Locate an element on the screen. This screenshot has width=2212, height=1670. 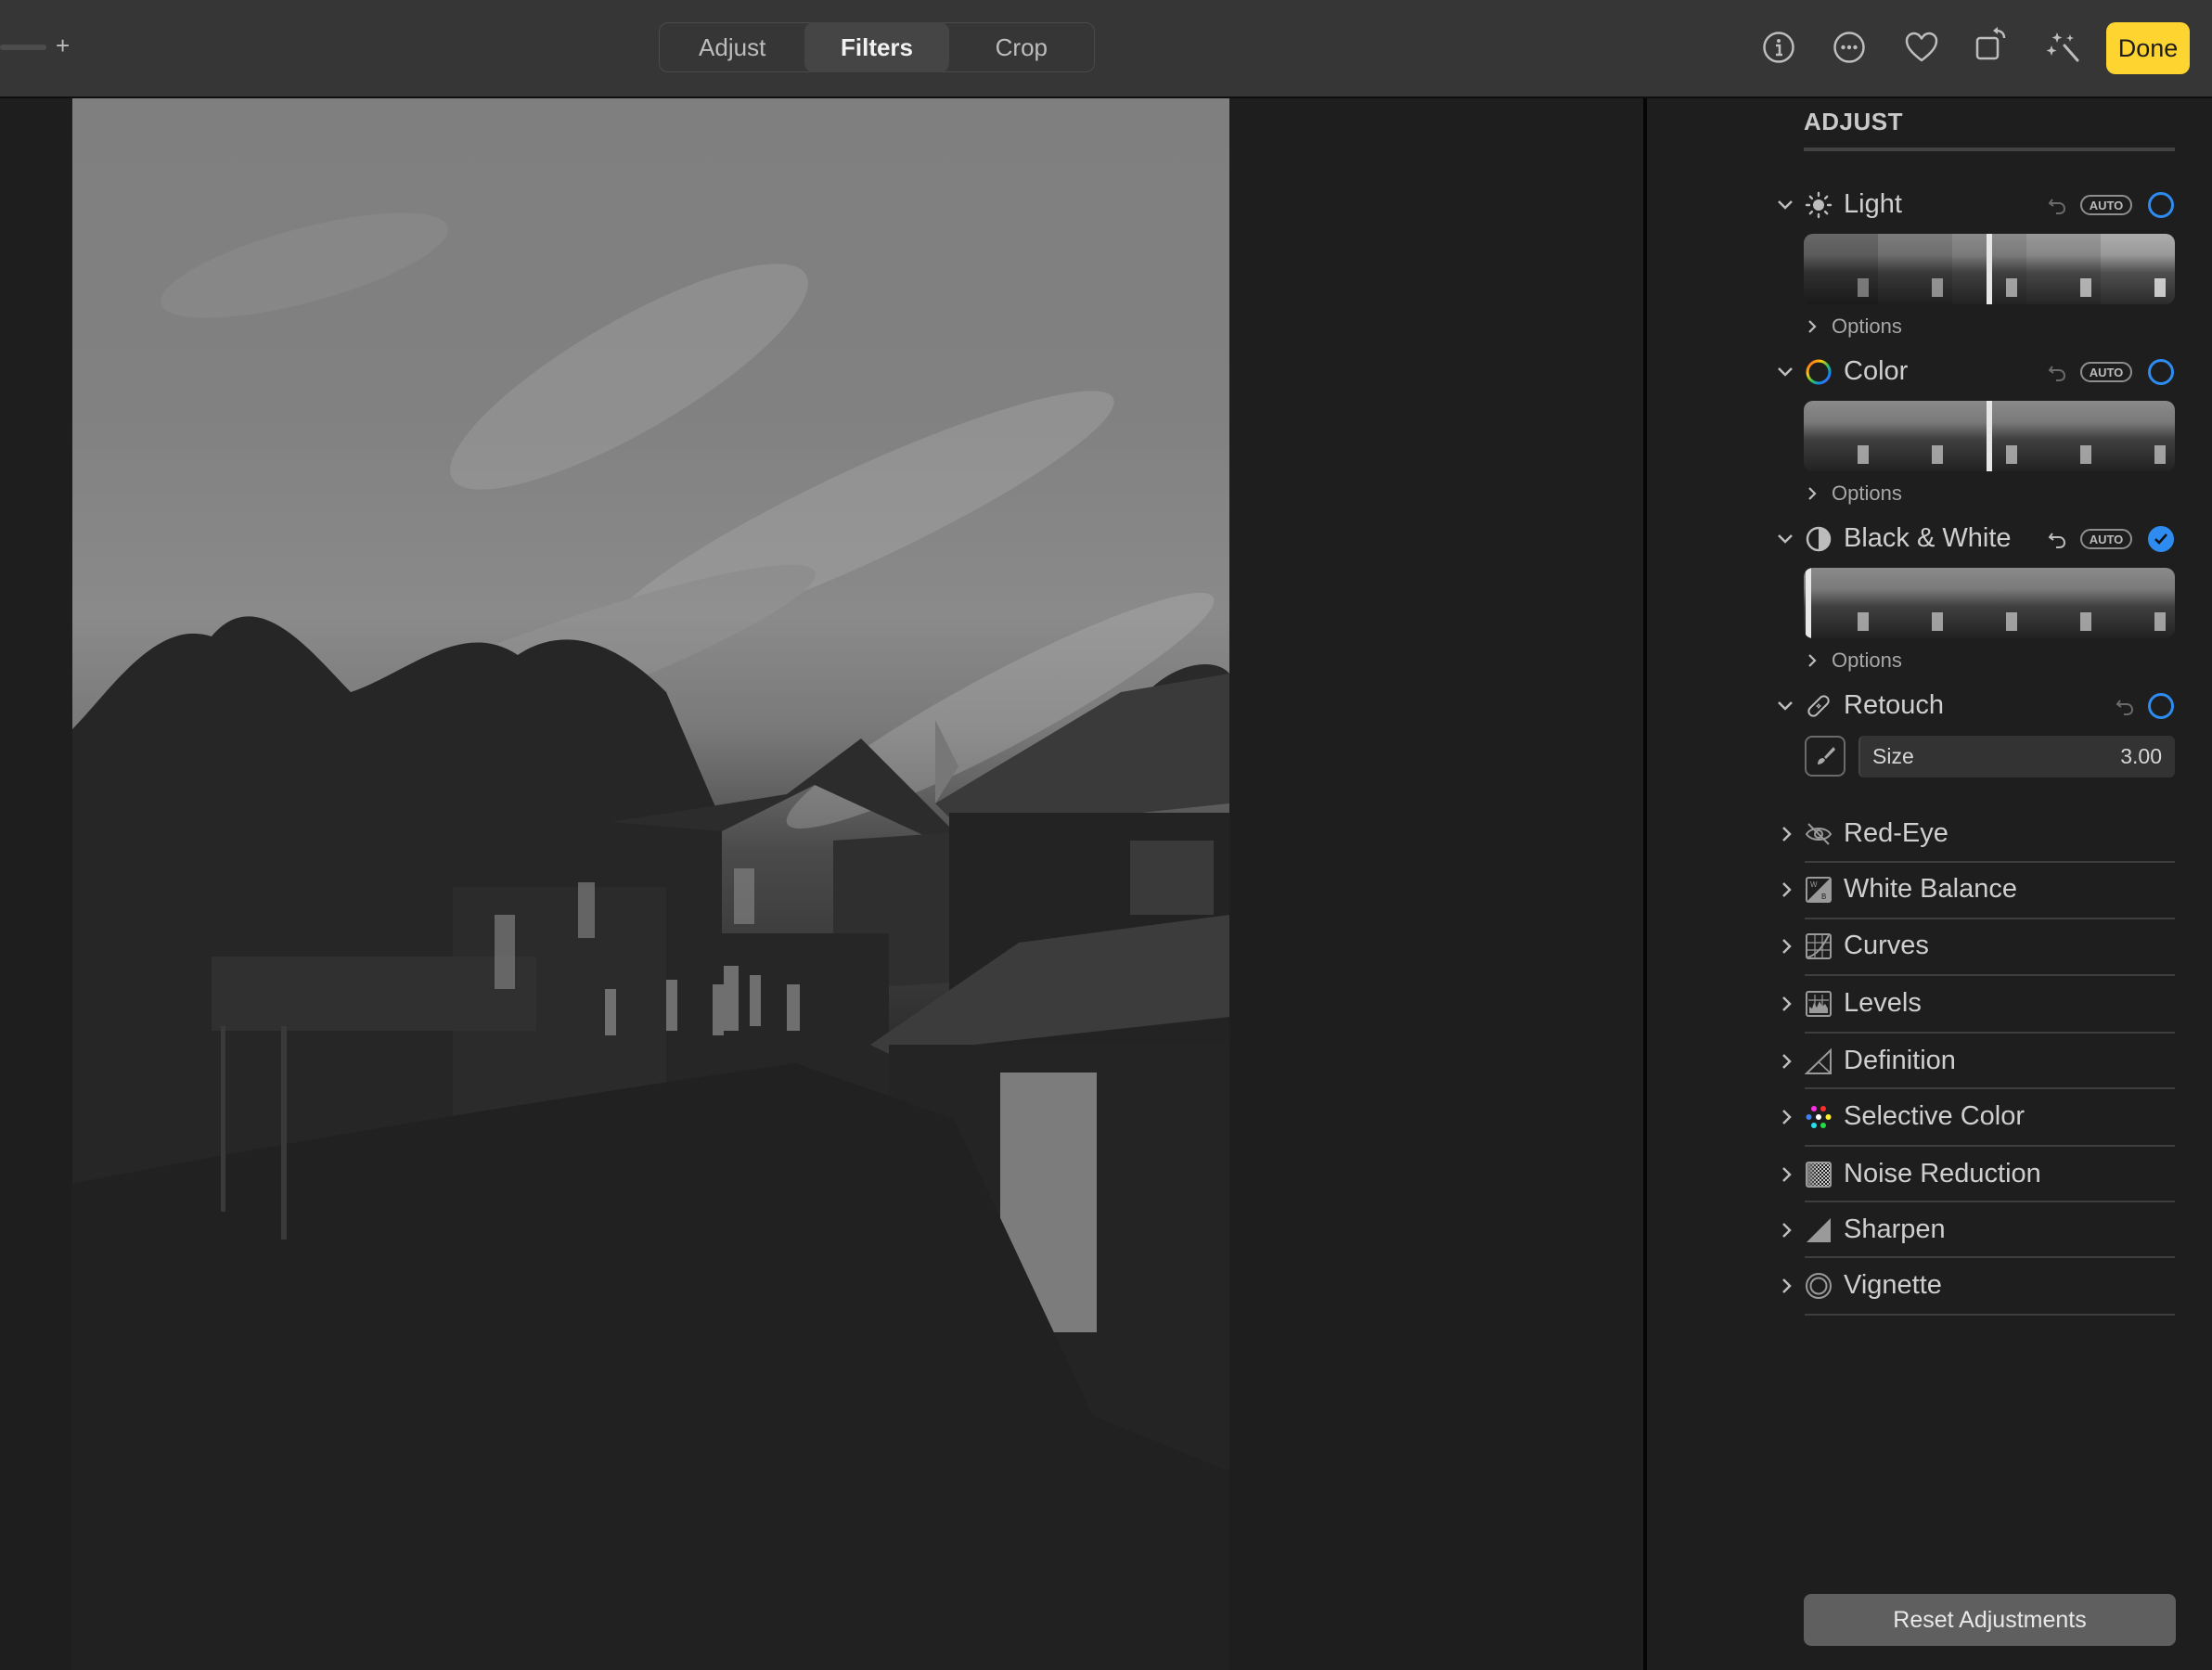
curves-icon is located at coordinates (1819, 946).